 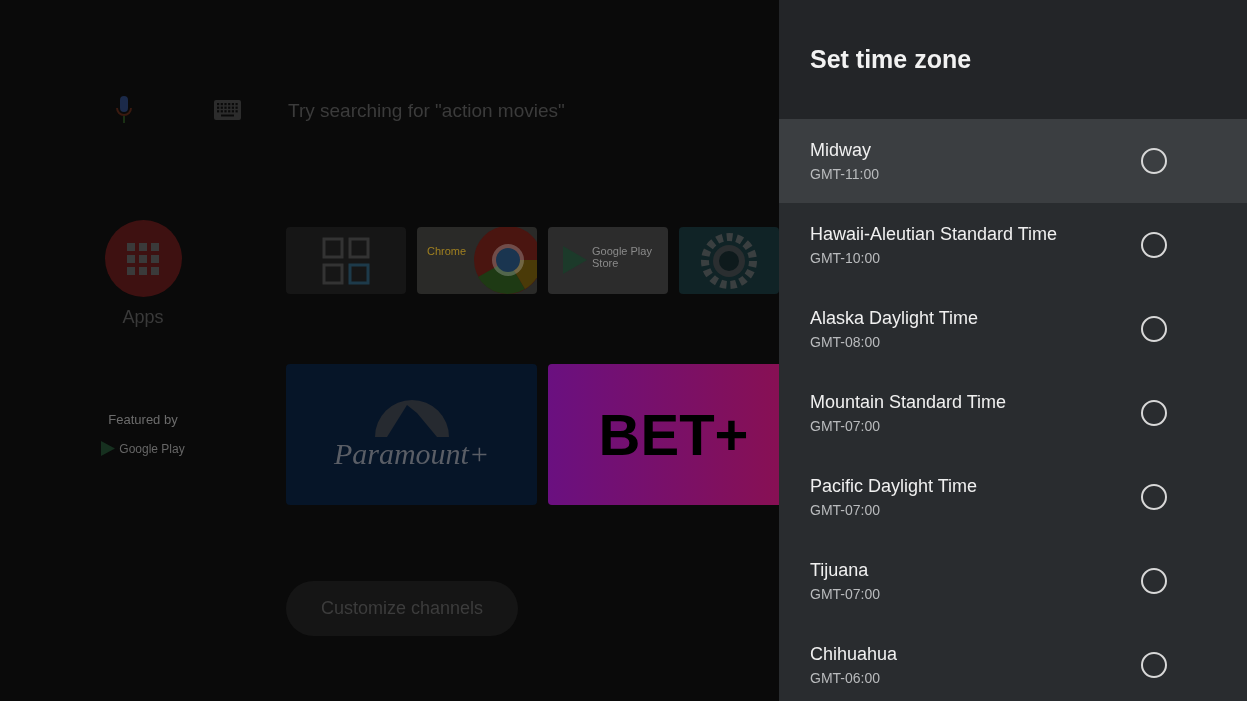 I want to click on app-logo-text: Paramount+, so click(x=411, y=453).